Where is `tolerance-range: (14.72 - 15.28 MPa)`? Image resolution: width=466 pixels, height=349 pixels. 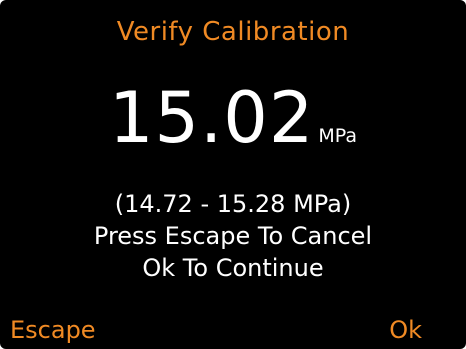 tolerance-range: (14.72 - 15.28 MPa) is located at coordinates (233, 204).